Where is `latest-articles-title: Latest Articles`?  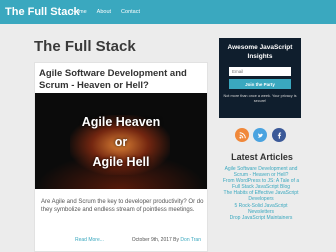 latest-articles-title: Latest Articles is located at coordinates (262, 157).